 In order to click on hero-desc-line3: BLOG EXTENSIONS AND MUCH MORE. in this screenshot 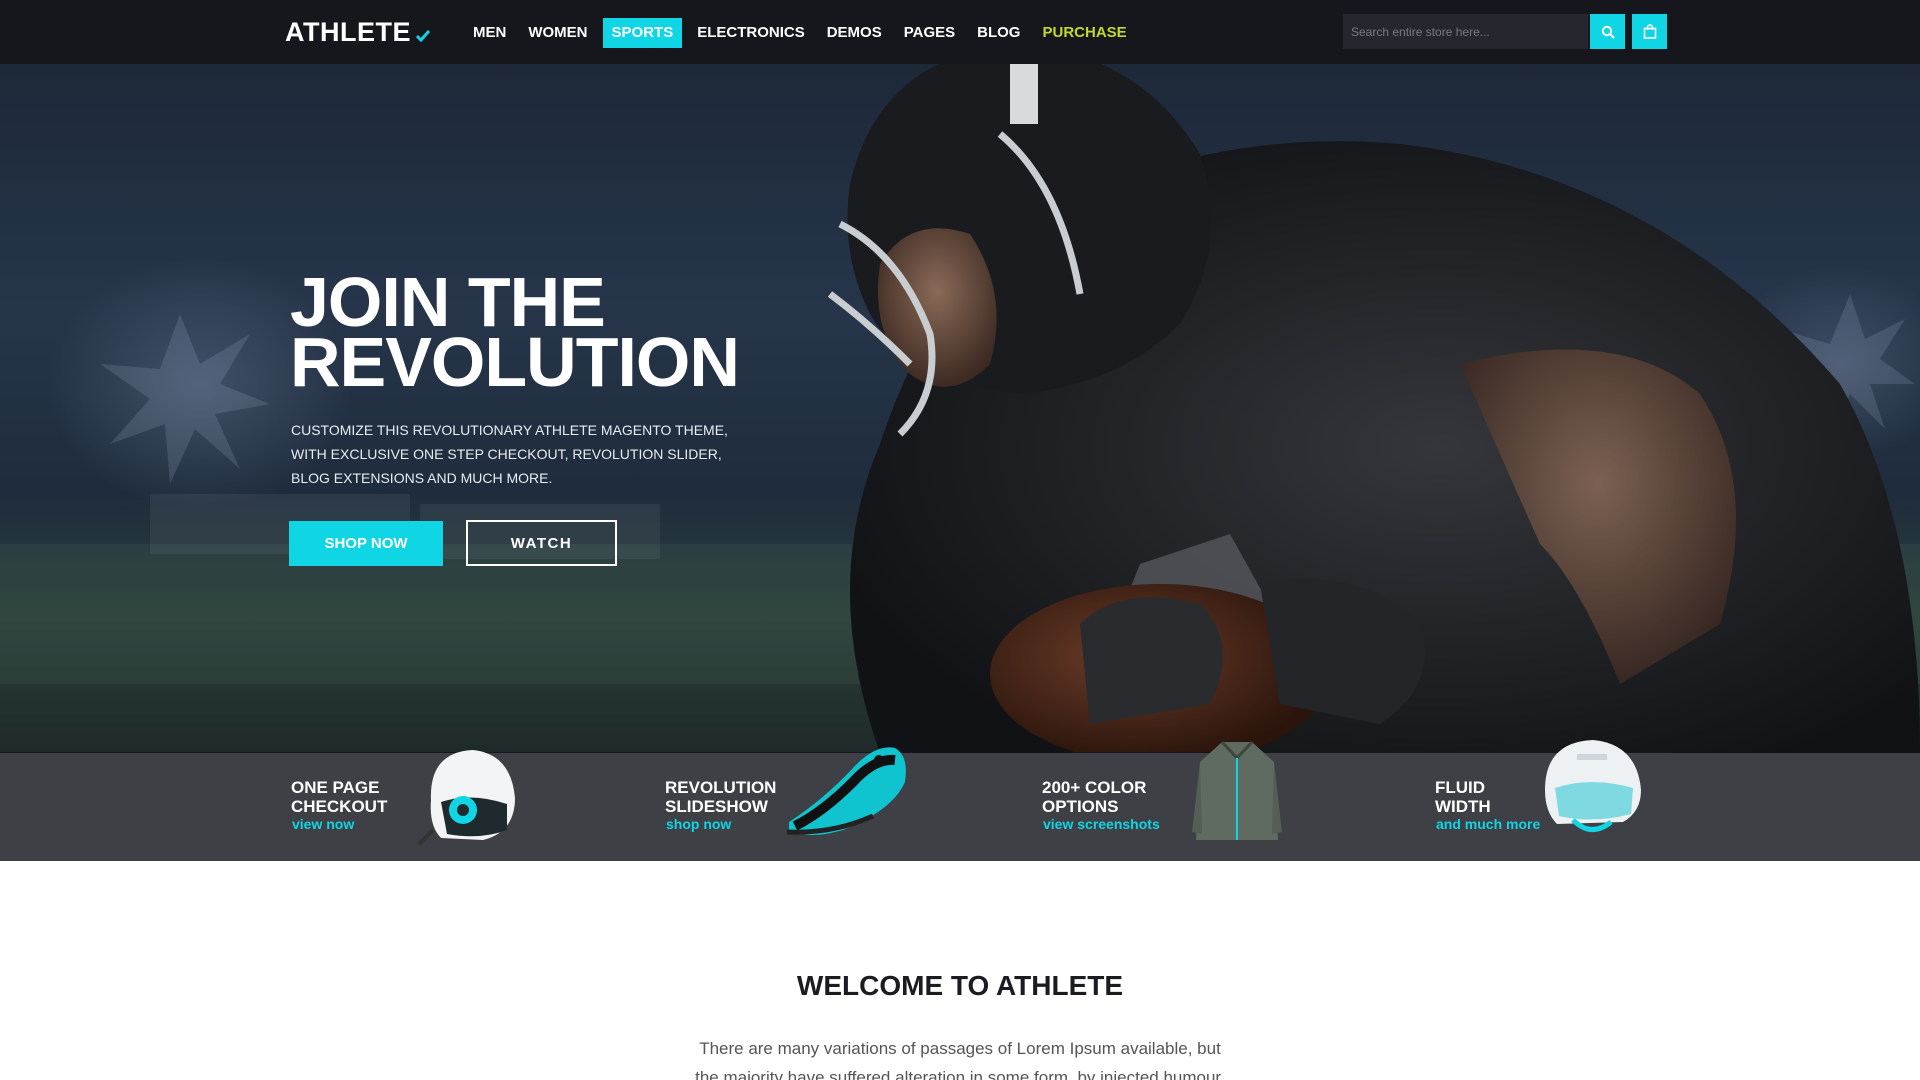, I will do `click(422, 478)`.